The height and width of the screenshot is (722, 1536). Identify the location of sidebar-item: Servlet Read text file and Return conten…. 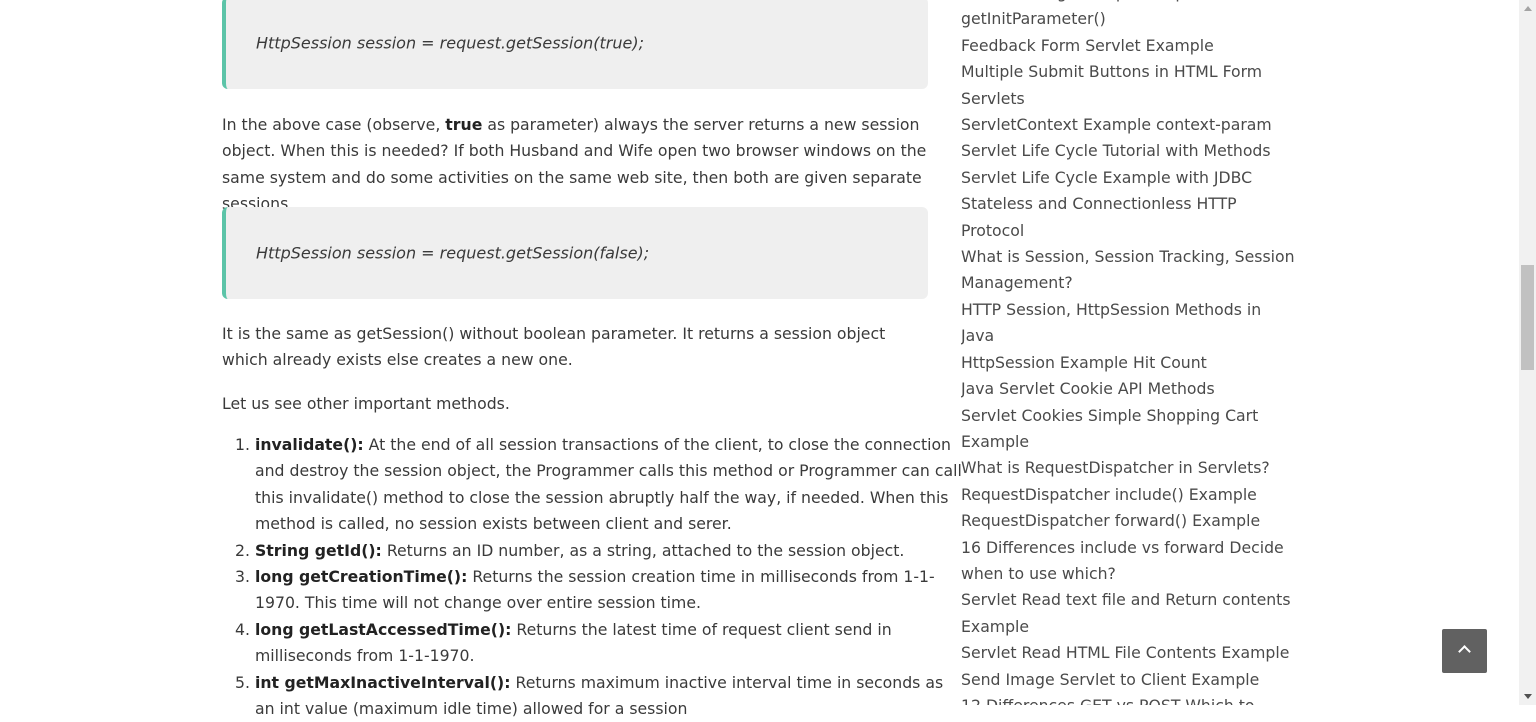
(1129, 613).